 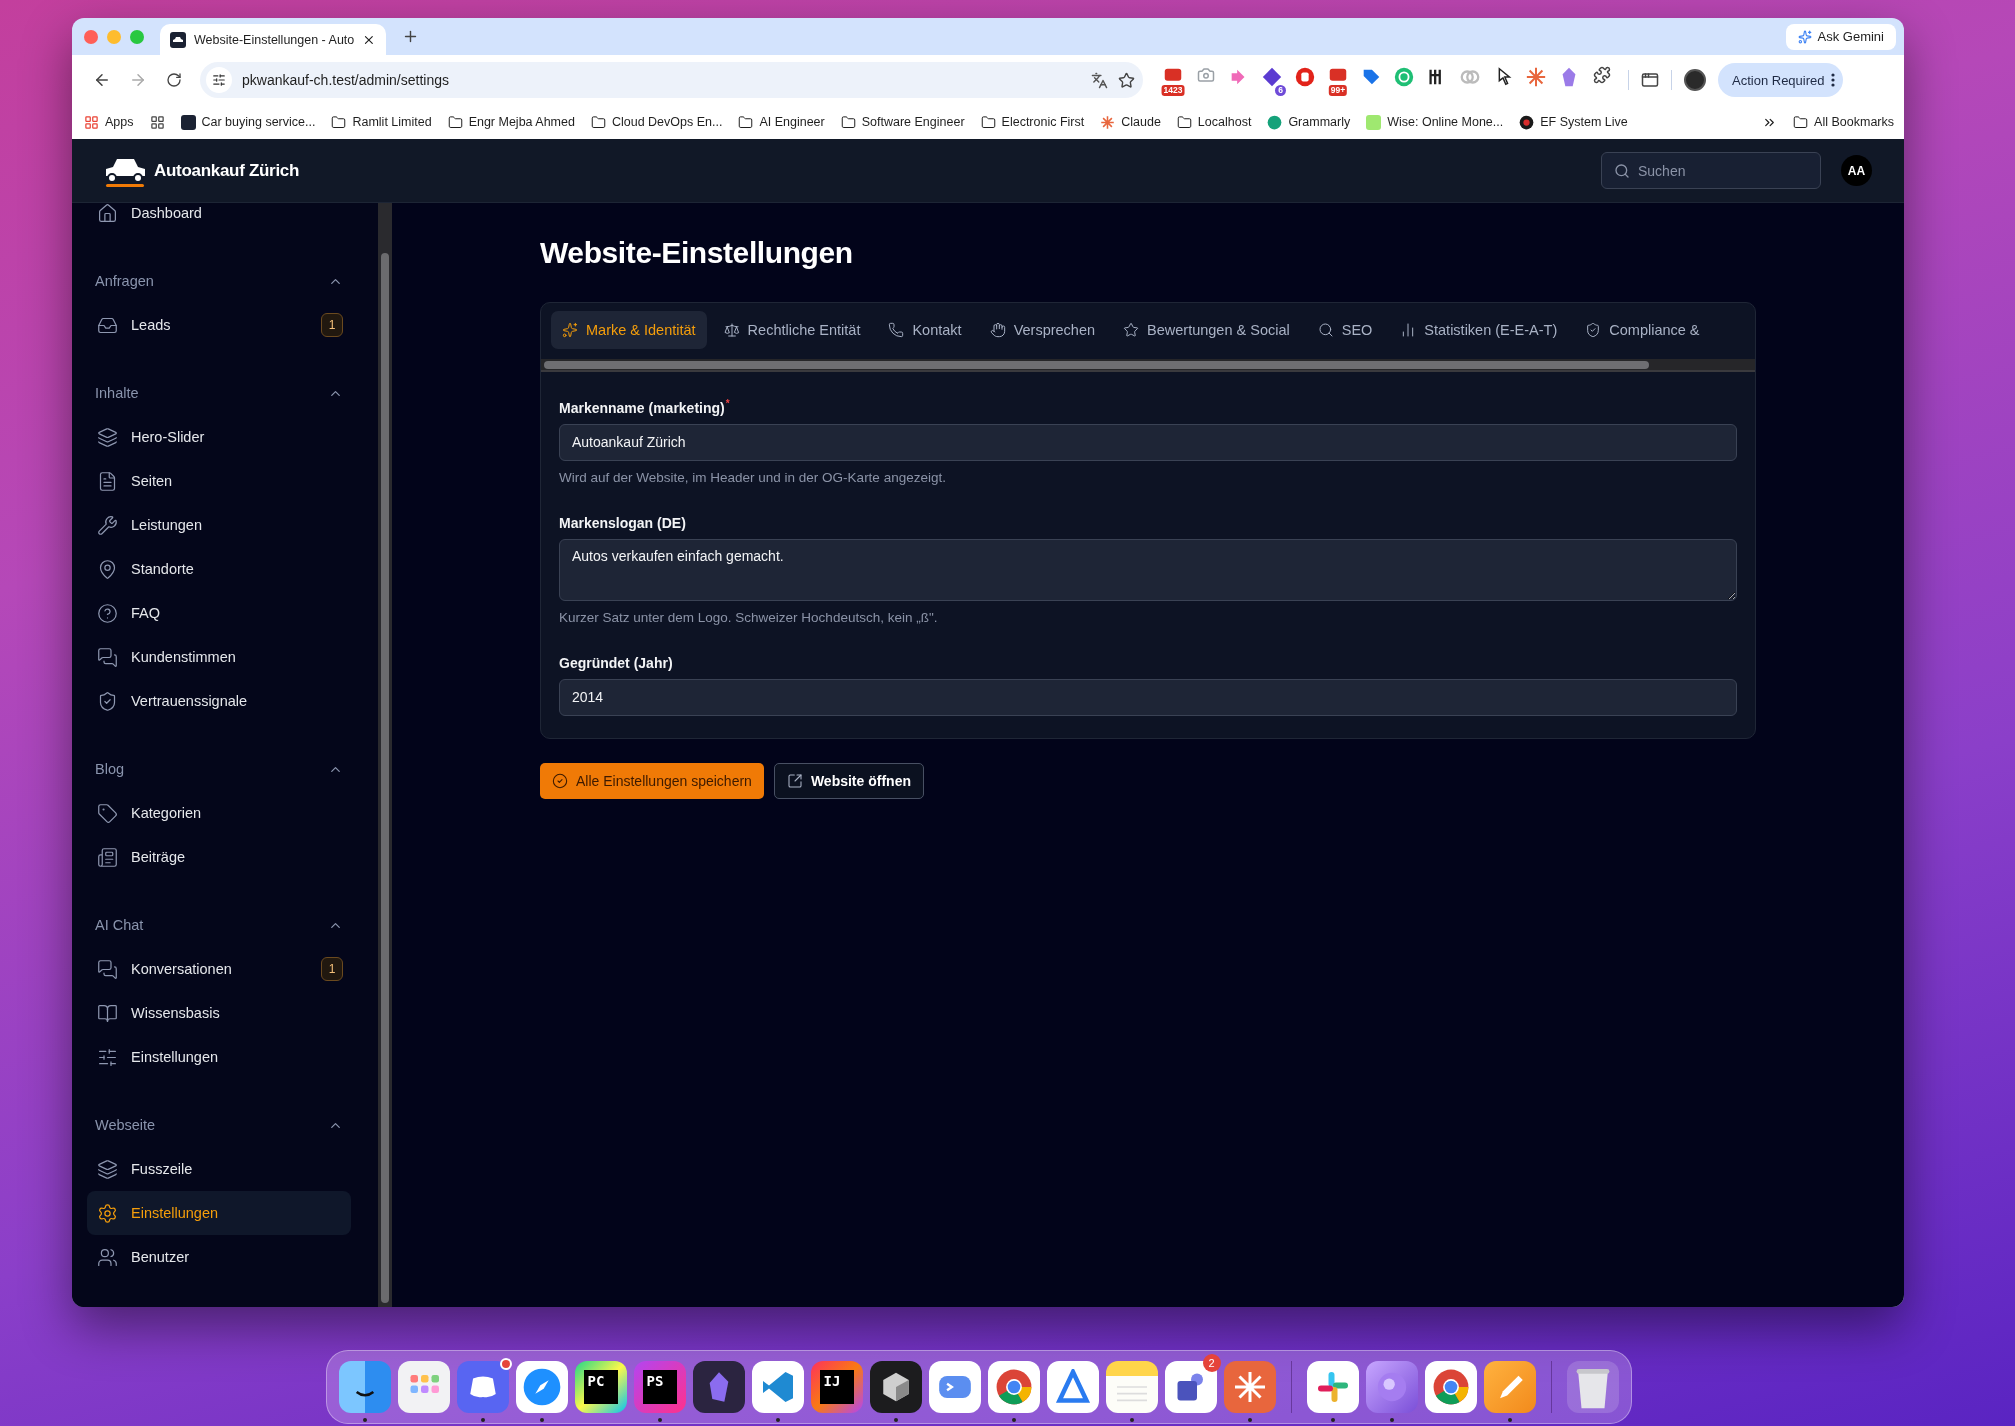 I want to click on bookmark-link: Apps, so click(x=109, y=122).